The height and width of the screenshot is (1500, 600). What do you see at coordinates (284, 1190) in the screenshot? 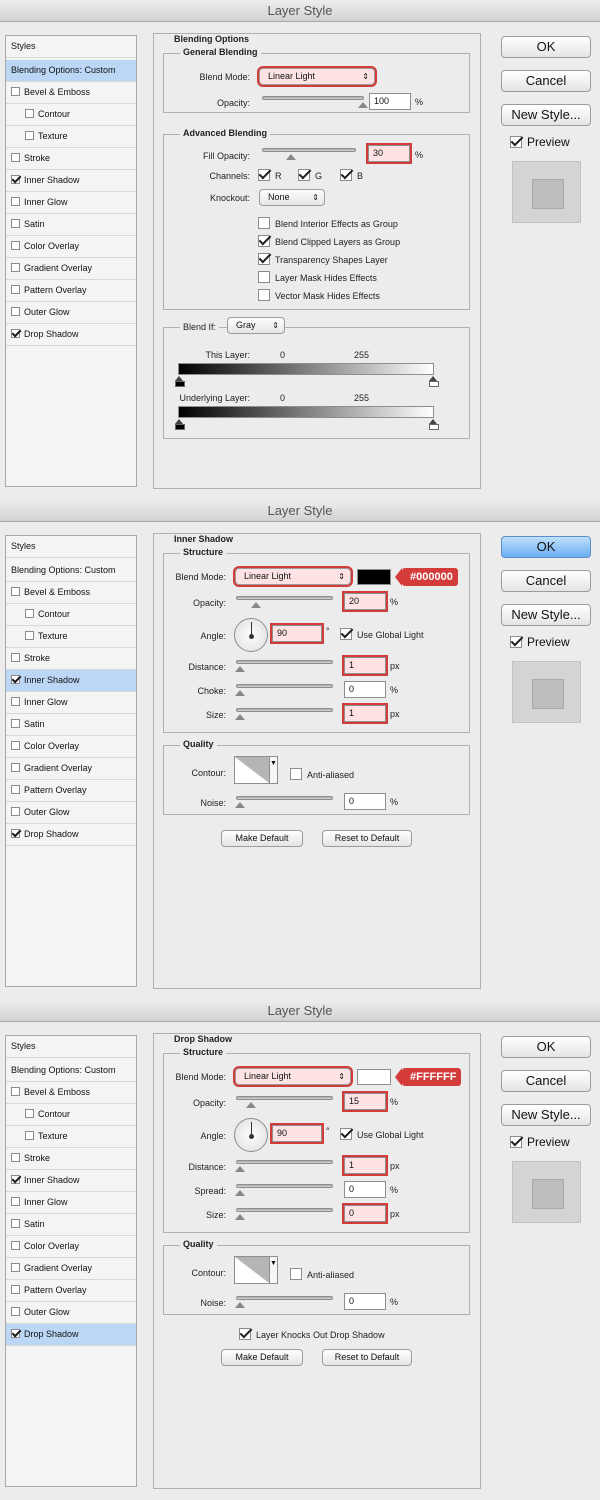
I see `spread-slider` at bounding box center [284, 1190].